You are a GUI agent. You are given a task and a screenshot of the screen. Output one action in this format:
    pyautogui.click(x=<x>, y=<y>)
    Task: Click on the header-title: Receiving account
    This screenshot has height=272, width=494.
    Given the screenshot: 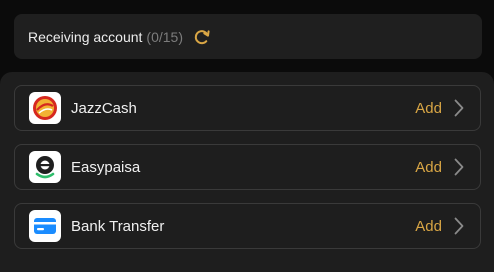 What is the action you would take?
    pyautogui.click(x=85, y=36)
    